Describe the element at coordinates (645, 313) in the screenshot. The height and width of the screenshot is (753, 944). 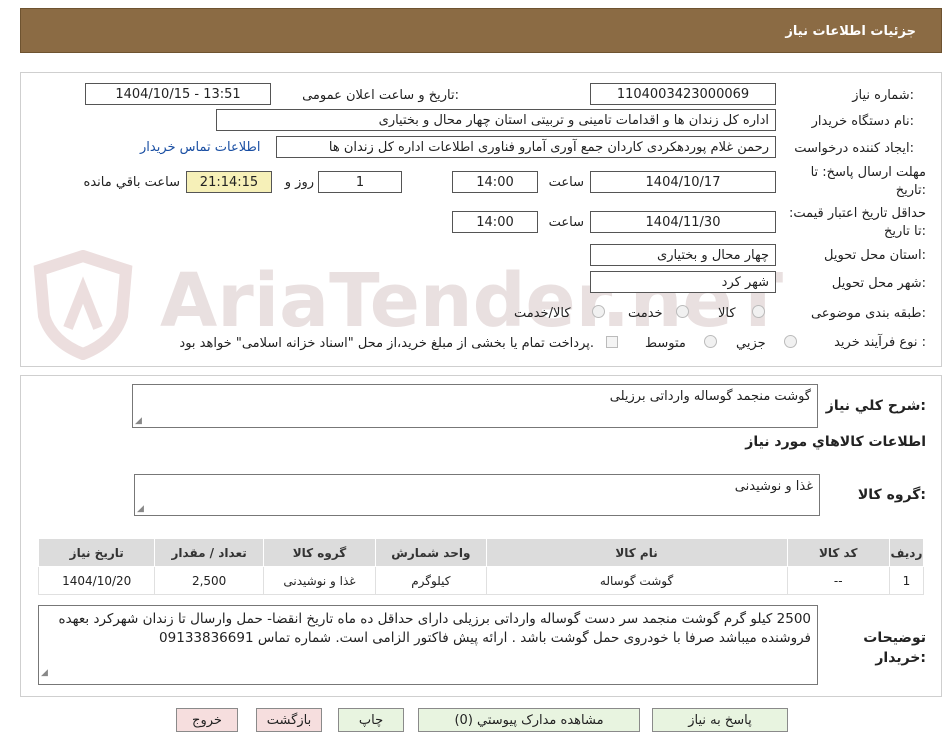
I see `category-service-label: خدمت` at that location.